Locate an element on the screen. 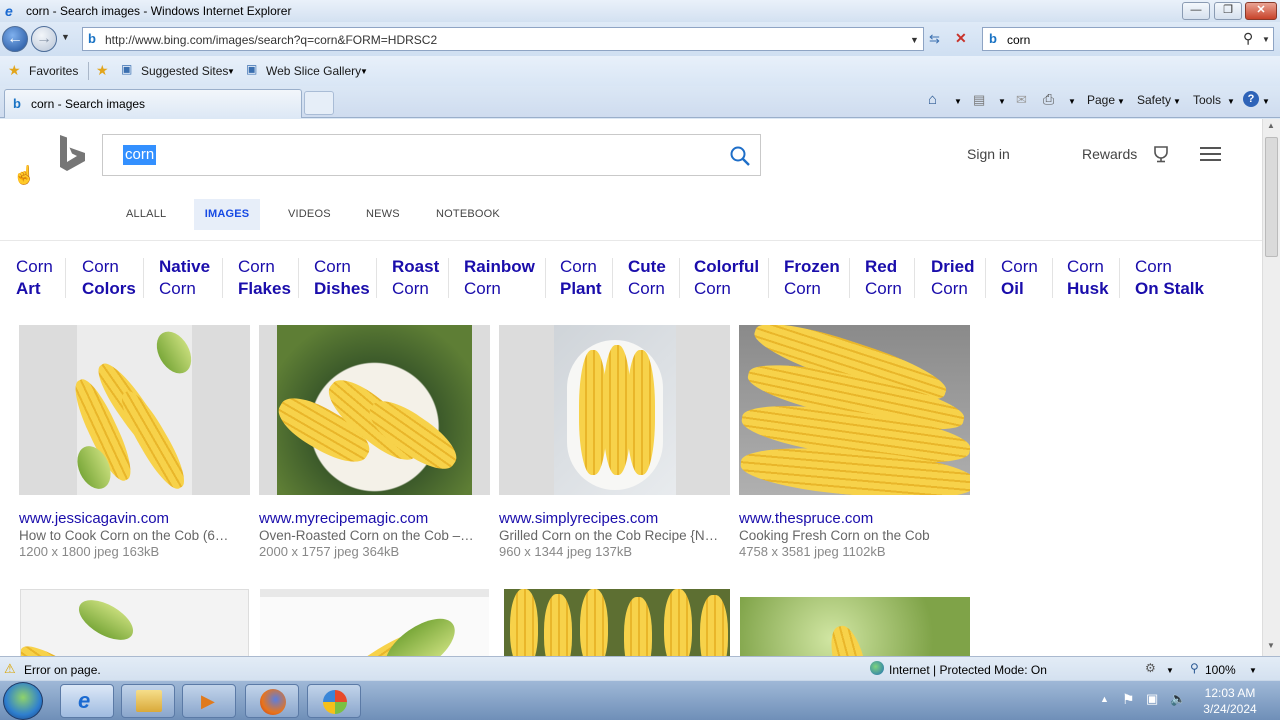 This screenshot has width=1280, height=720. scroll-down-icon: ▼ is located at coordinates (1271, 645).